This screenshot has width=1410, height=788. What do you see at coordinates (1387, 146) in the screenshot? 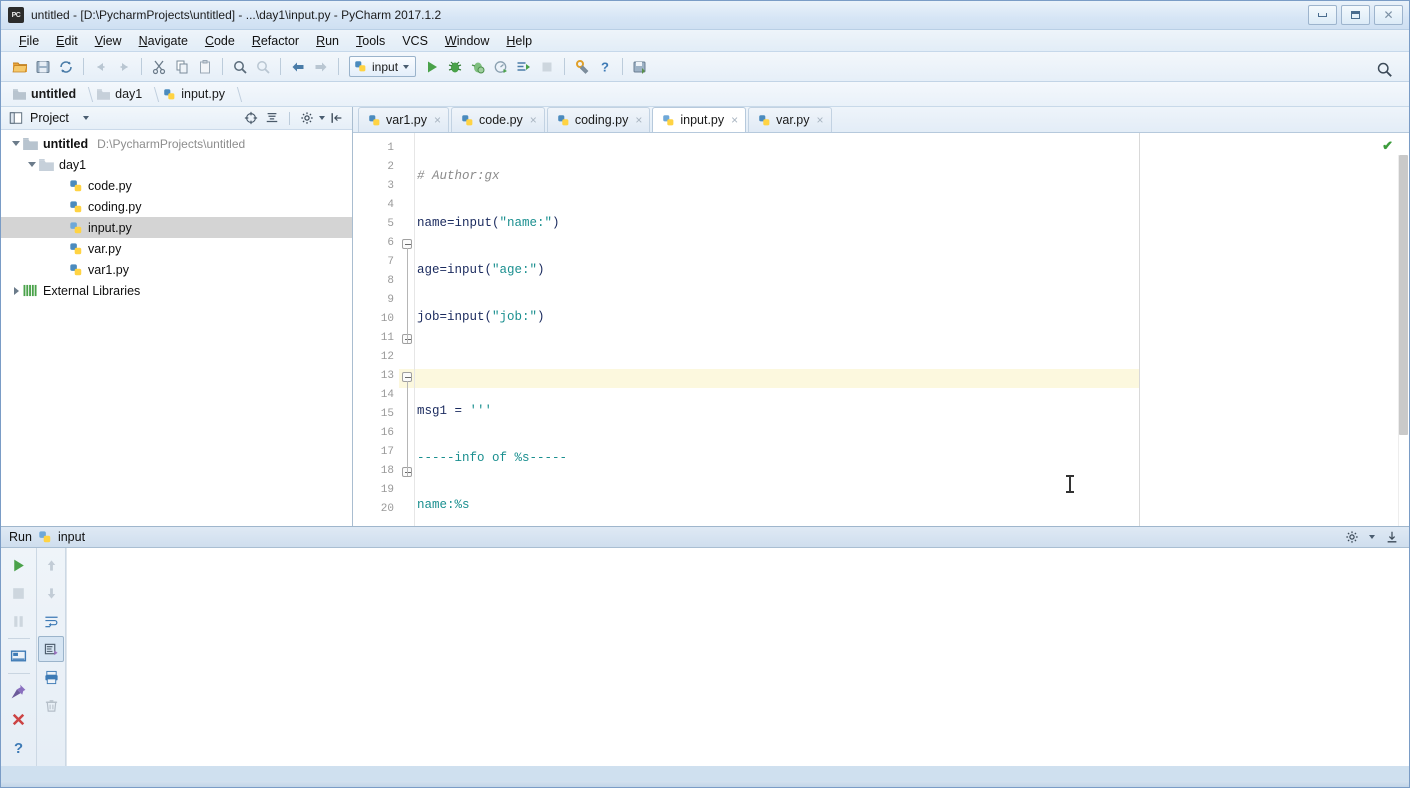
I see `inspection-status-icon: ✔` at bounding box center [1387, 146].